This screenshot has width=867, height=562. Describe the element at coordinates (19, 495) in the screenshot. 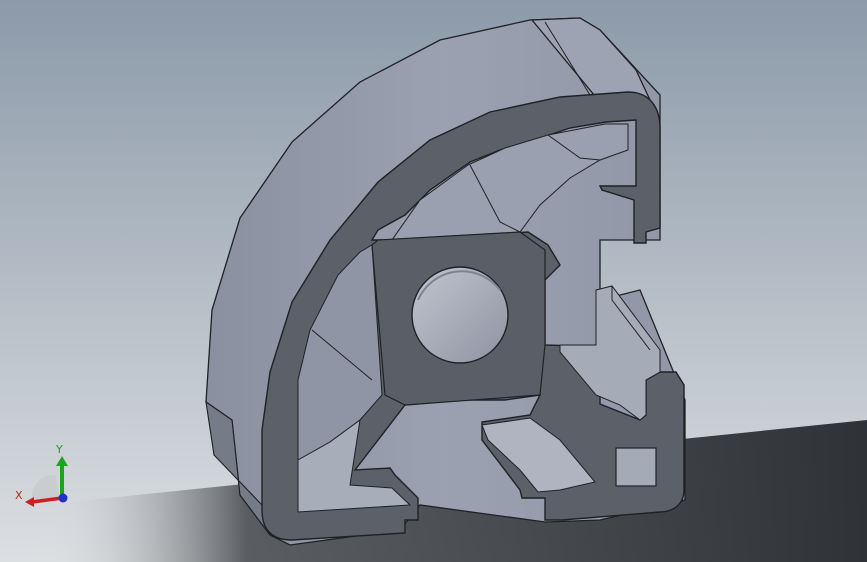

I see `x-axis-label: X` at that location.